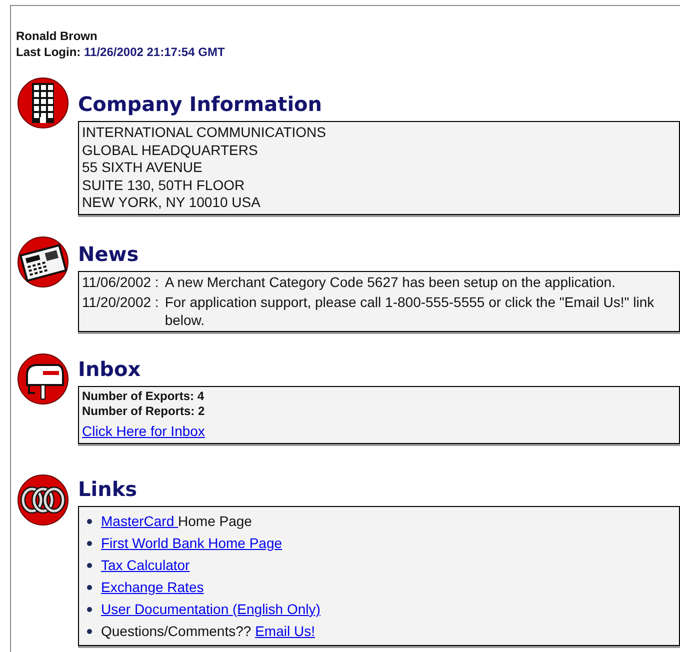  Describe the element at coordinates (210, 609) in the screenshot. I see `link: User Documentation (English Only)` at that location.